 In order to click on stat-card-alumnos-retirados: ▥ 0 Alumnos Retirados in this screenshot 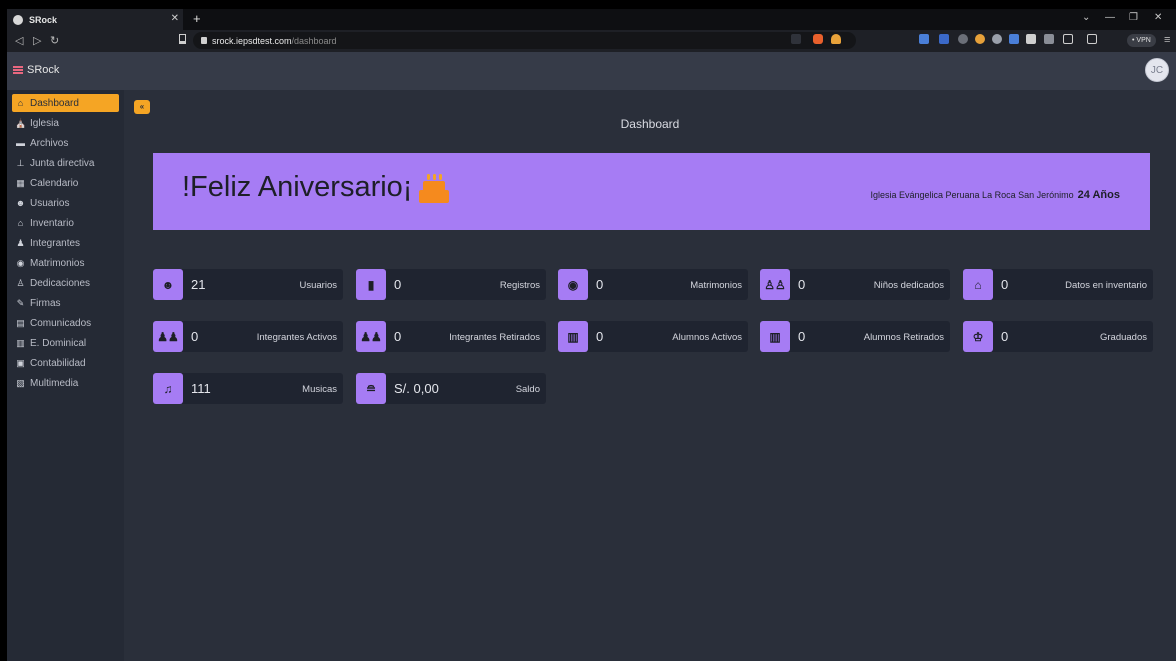, I will do `click(855, 336)`.